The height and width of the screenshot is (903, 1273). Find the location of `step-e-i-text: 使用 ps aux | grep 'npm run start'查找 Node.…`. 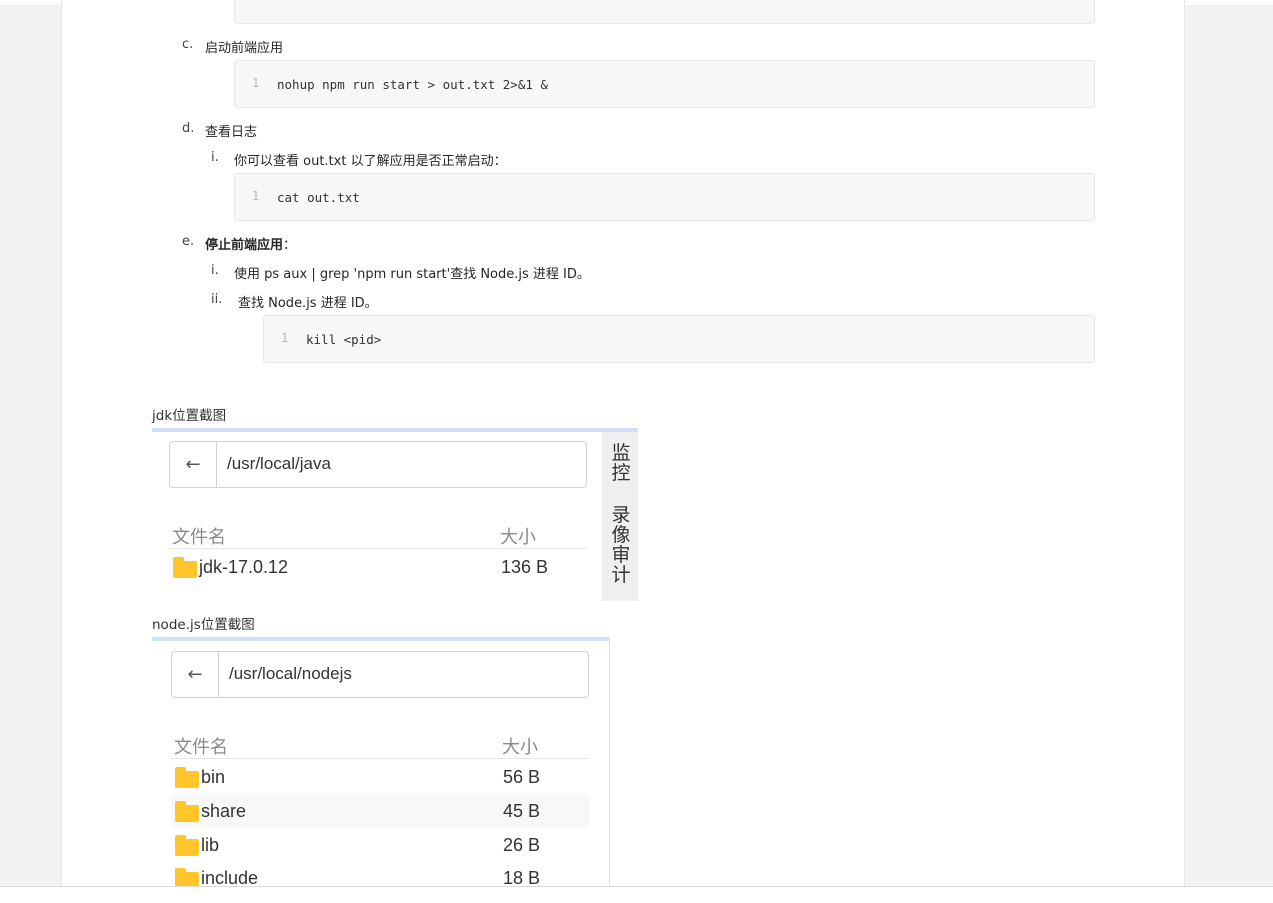

step-e-i-text: 使用 ps aux | grep 'npm run start'查找 Node.… is located at coordinates (412, 274).